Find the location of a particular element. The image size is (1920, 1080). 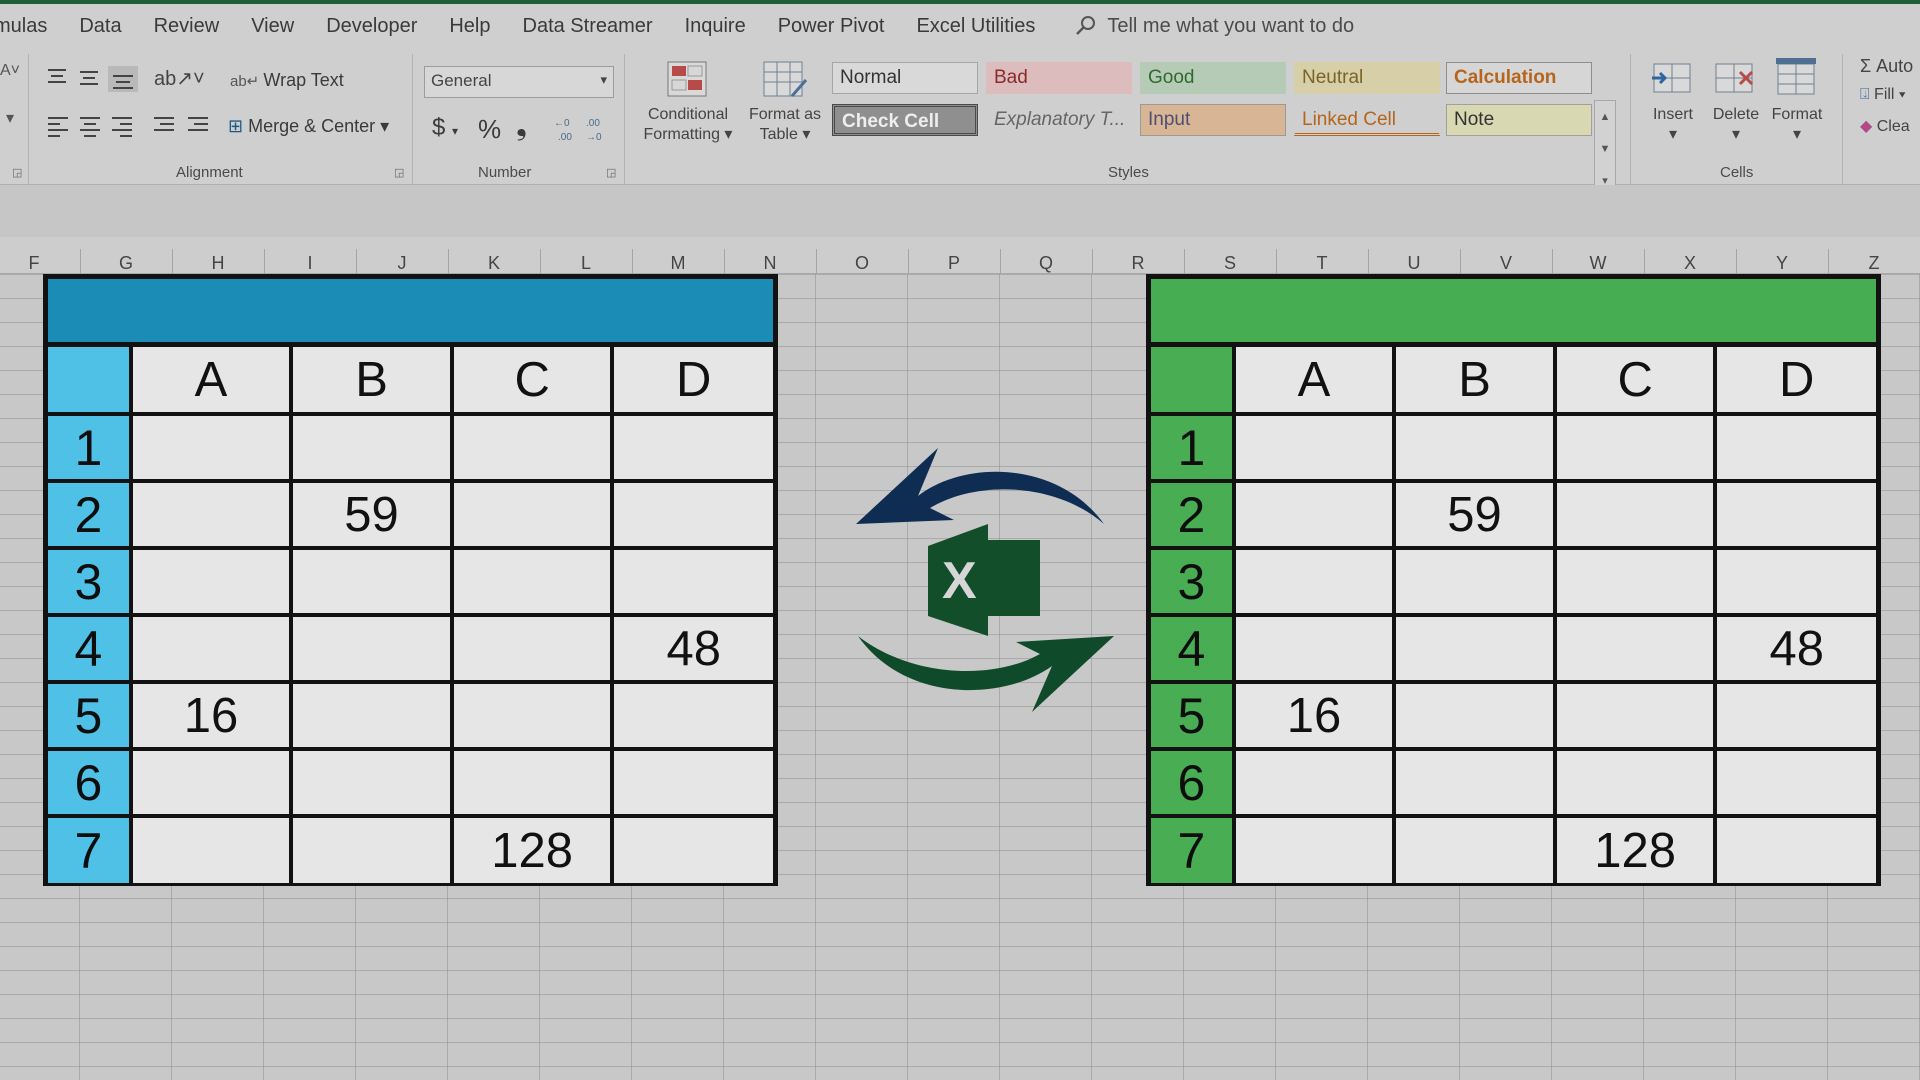

scroll-up-icon: ▲ is located at coordinates (1605, 117).